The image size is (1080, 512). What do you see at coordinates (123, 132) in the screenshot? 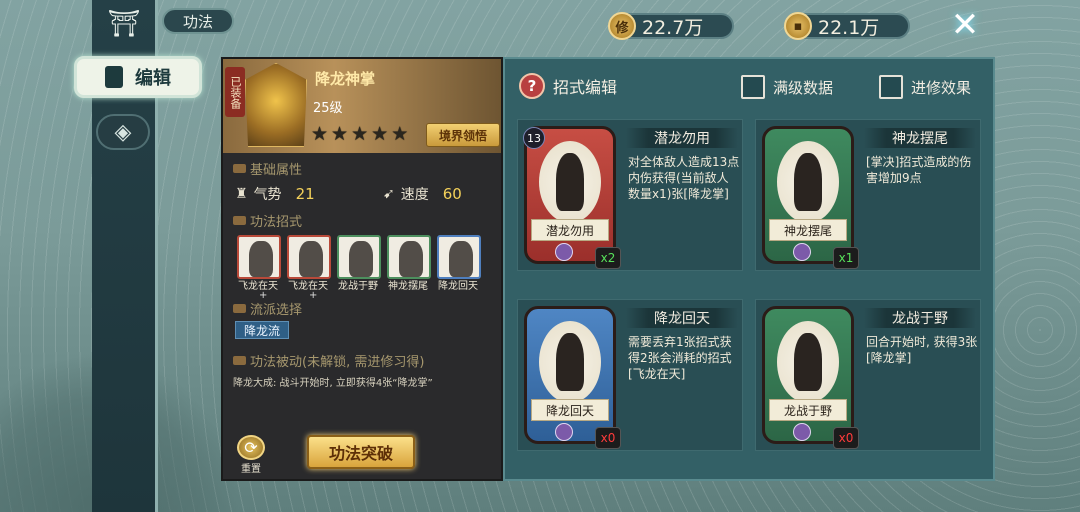
I see `emblem-icon: ◈` at bounding box center [123, 132].